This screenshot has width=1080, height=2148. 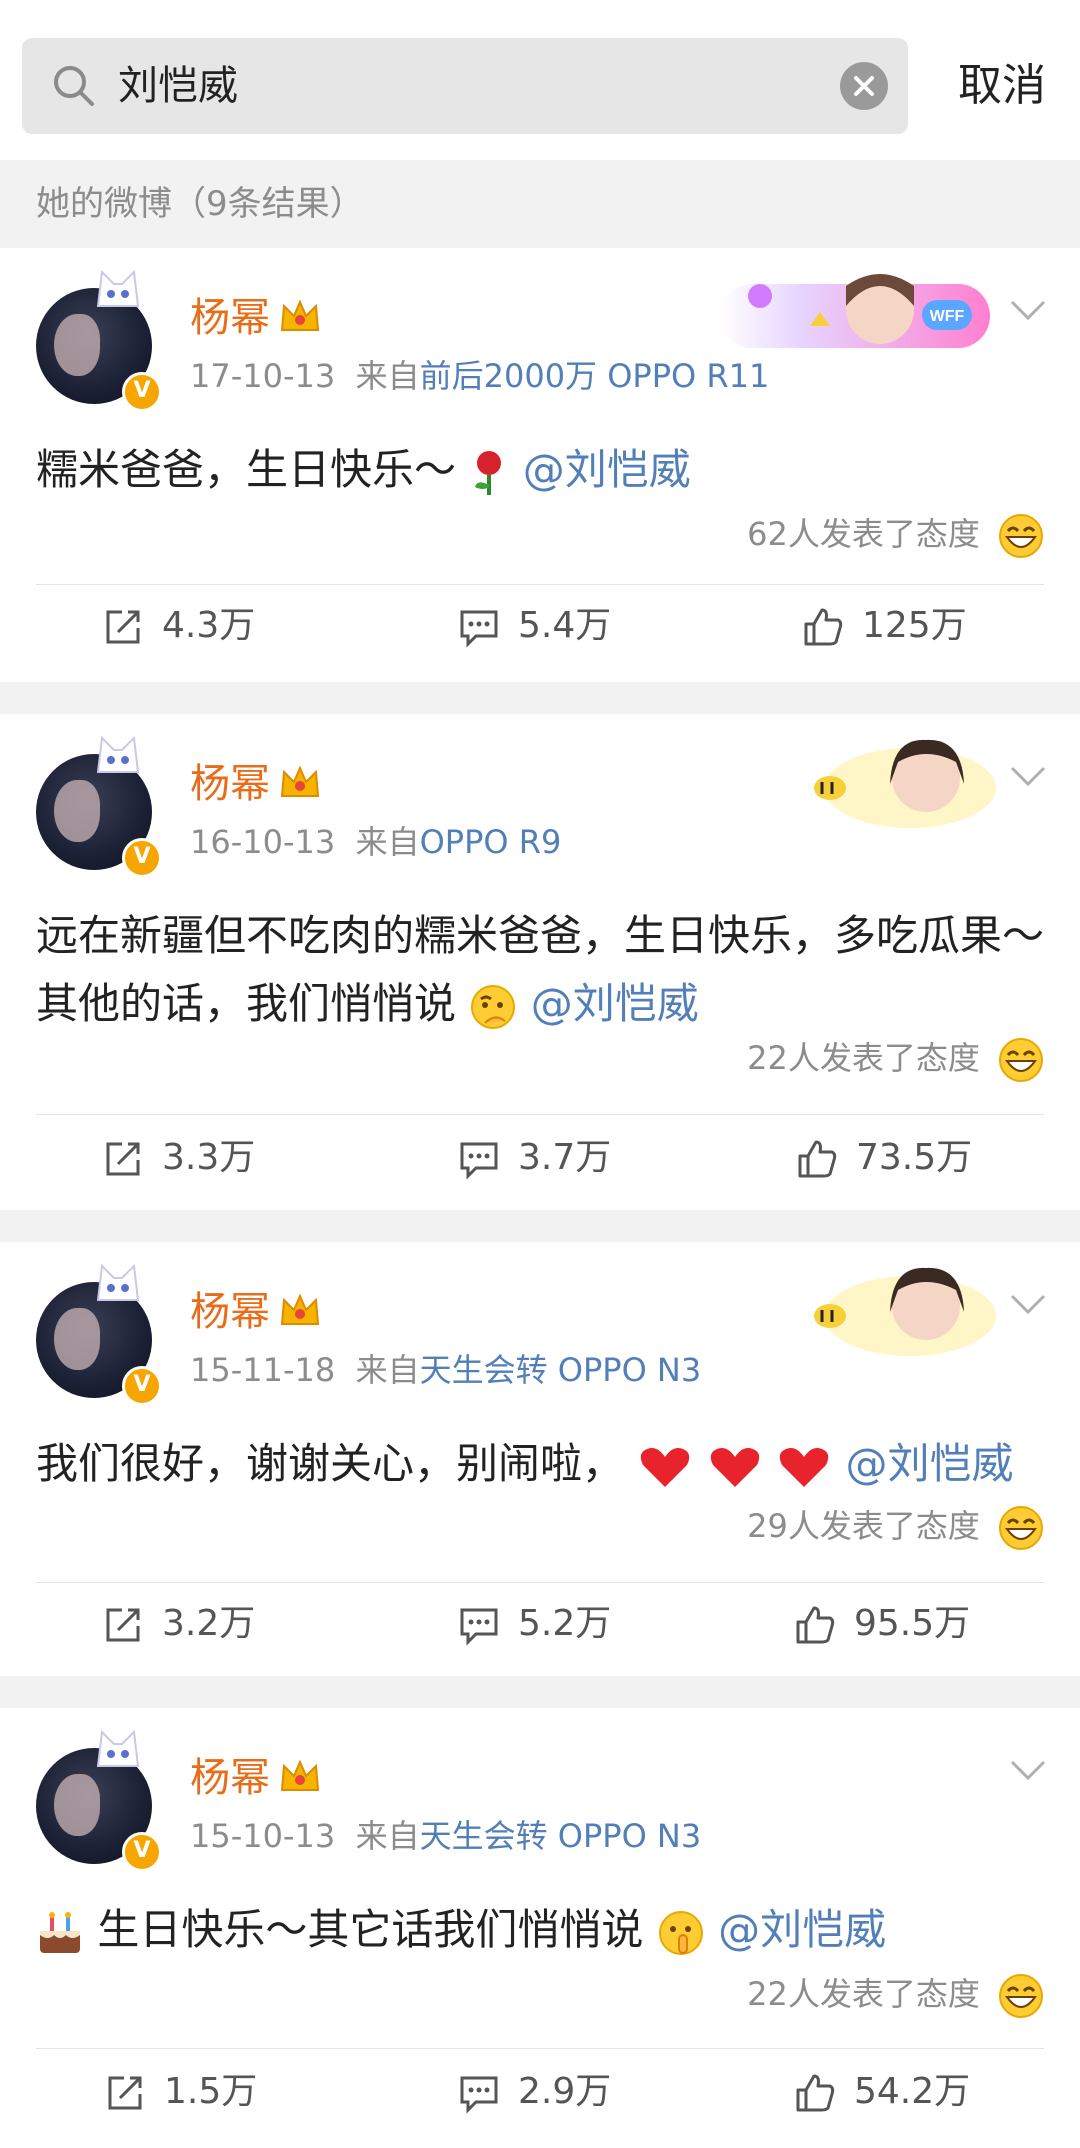 I want to click on search-box: 刘恺威, so click(x=465, y=86).